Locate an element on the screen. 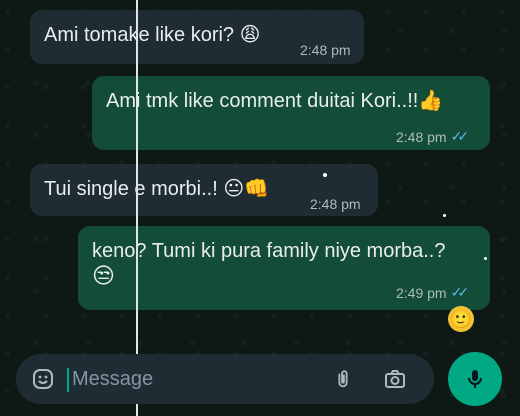 This screenshot has width=520, height=416. reaction-emoji: 🙂 is located at coordinates (461, 319).